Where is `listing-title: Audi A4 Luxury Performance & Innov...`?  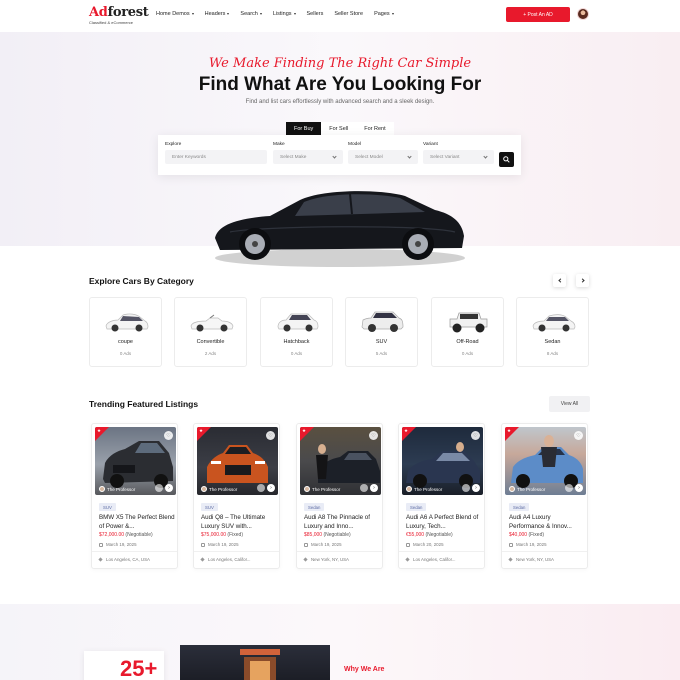
listing-title: Audi A4 Luxury Performance & Innov... is located at coordinates (547, 522).